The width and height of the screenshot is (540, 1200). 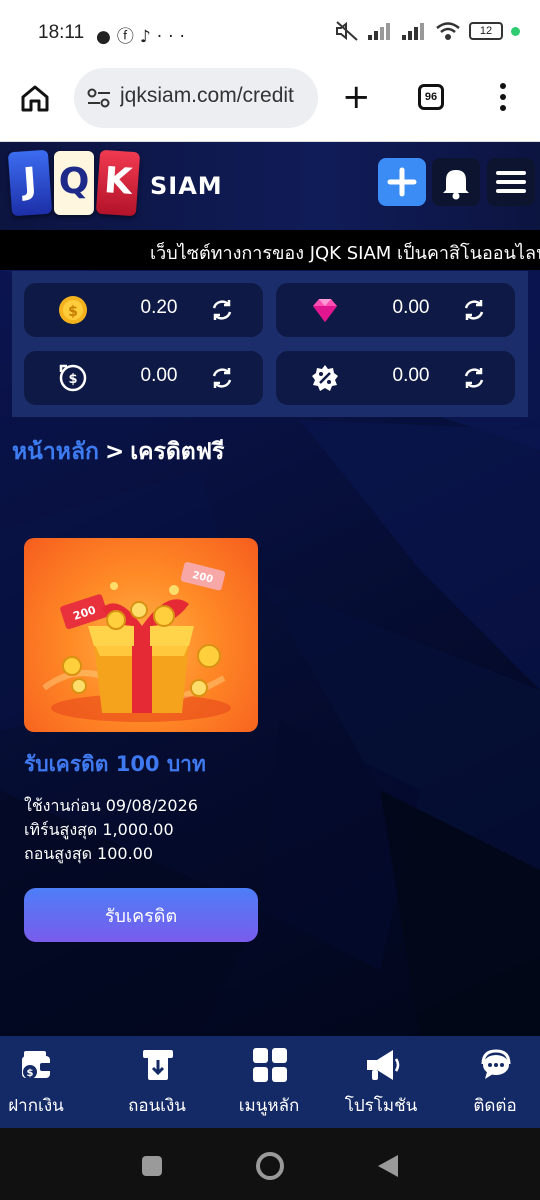 I want to click on breadcrumb-current: เครดิตฟรี, so click(x=177, y=452).